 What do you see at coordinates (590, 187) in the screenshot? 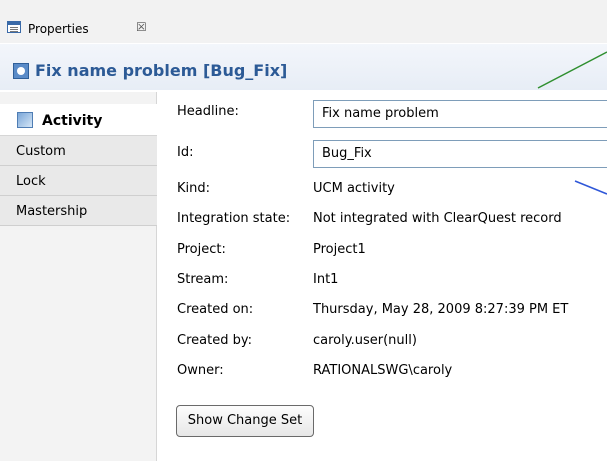
I see `blue-annotation-line` at bounding box center [590, 187].